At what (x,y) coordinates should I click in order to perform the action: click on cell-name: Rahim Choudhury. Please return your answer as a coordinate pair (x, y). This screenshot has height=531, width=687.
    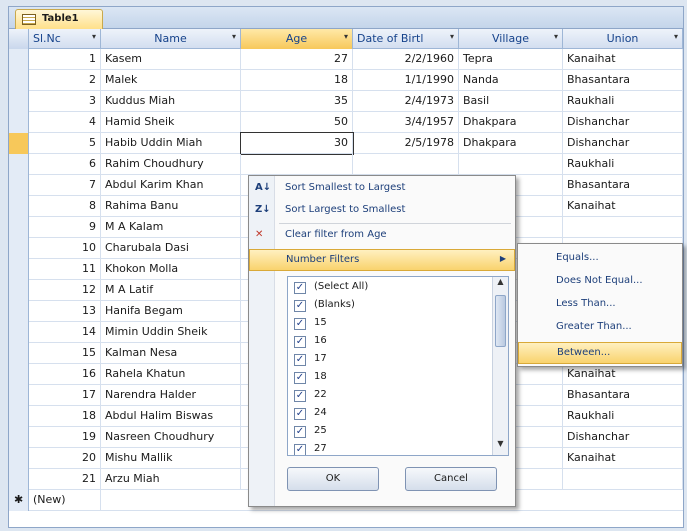
    Looking at the image, I should click on (171, 164).